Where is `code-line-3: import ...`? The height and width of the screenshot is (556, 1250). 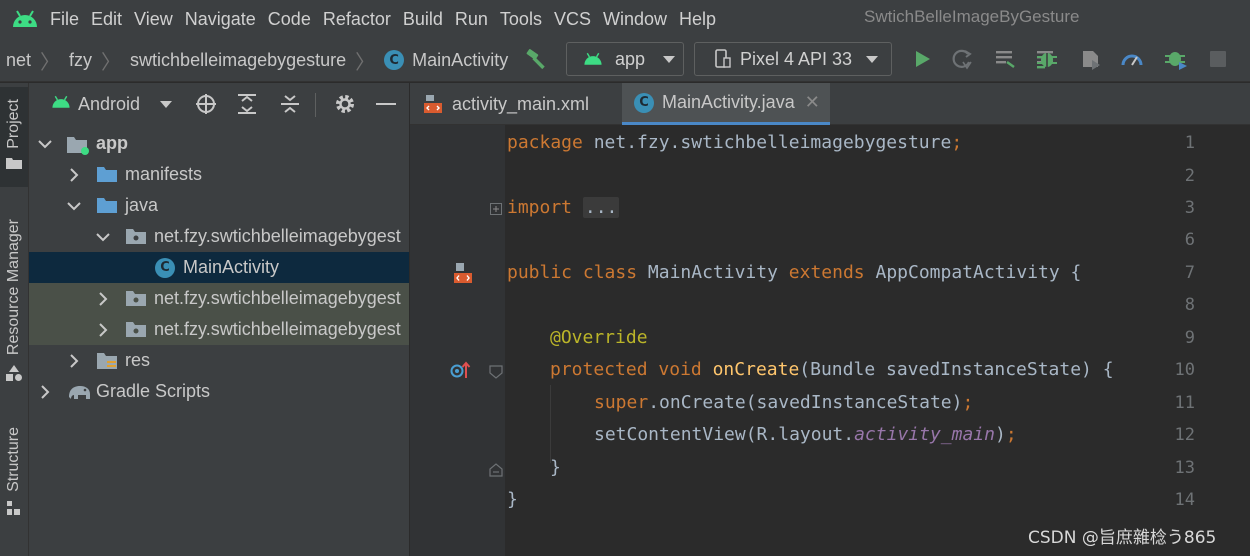
code-line-3: import ... is located at coordinates (563, 207).